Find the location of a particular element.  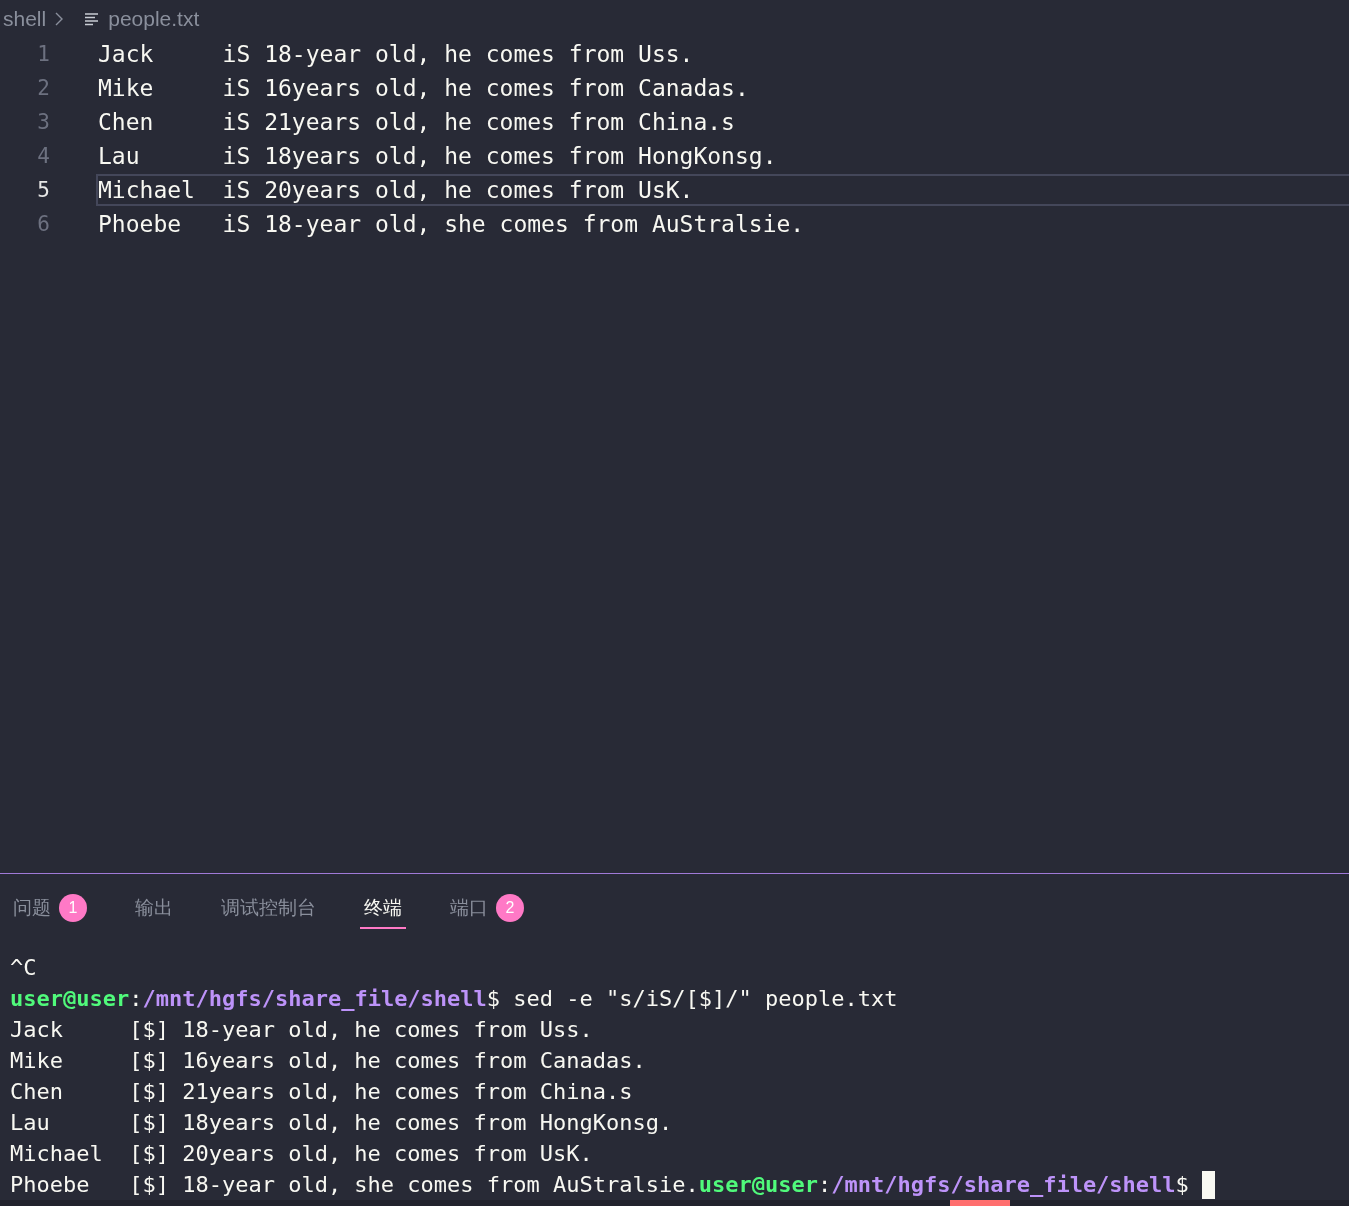

panel-tab: 终端 is located at coordinates (383, 909).